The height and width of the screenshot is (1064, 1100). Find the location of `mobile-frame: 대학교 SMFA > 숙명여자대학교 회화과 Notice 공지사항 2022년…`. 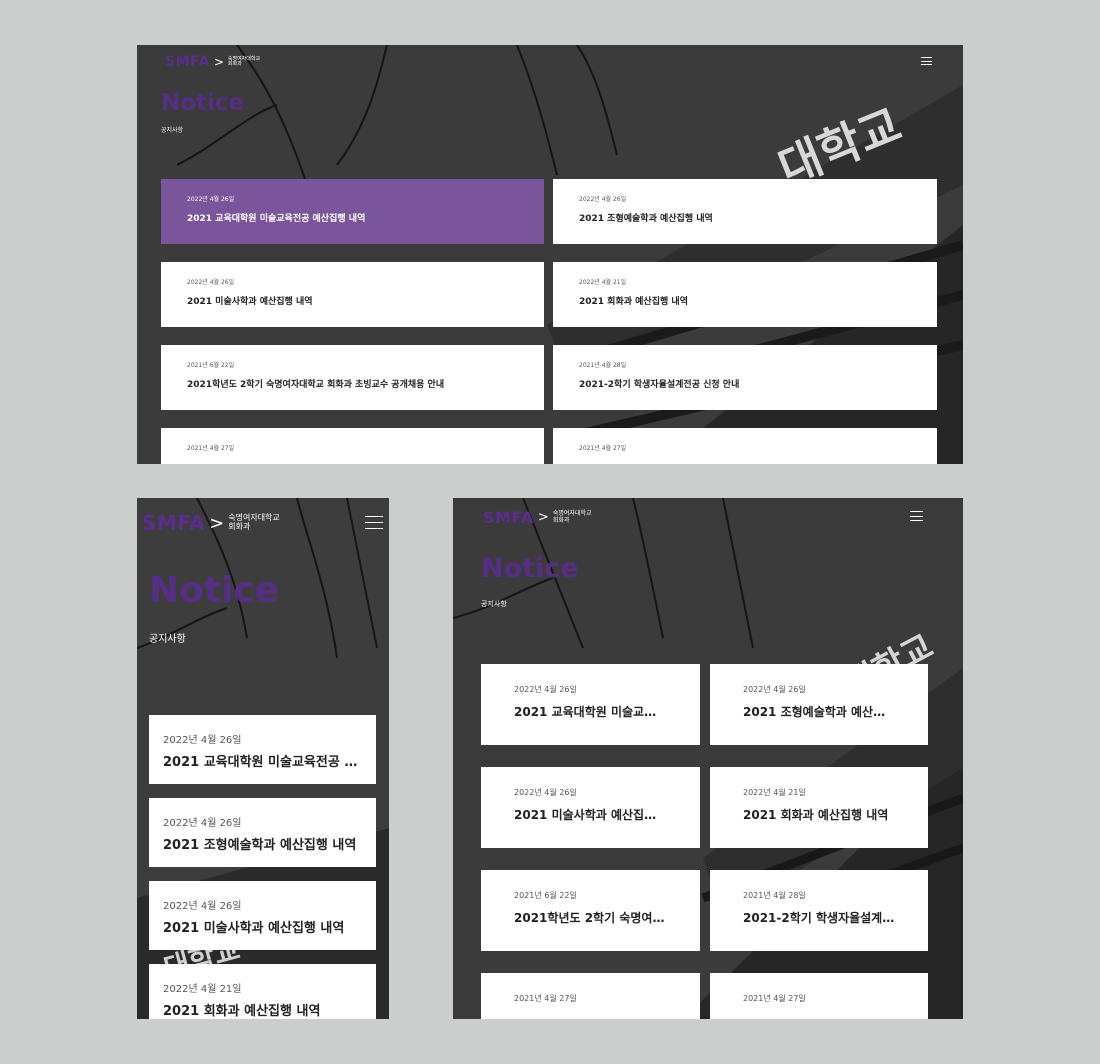

mobile-frame: 대학교 SMFA > 숙명여자대학교 회화과 Notice 공지사항 2022년… is located at coordinates (263, 758).